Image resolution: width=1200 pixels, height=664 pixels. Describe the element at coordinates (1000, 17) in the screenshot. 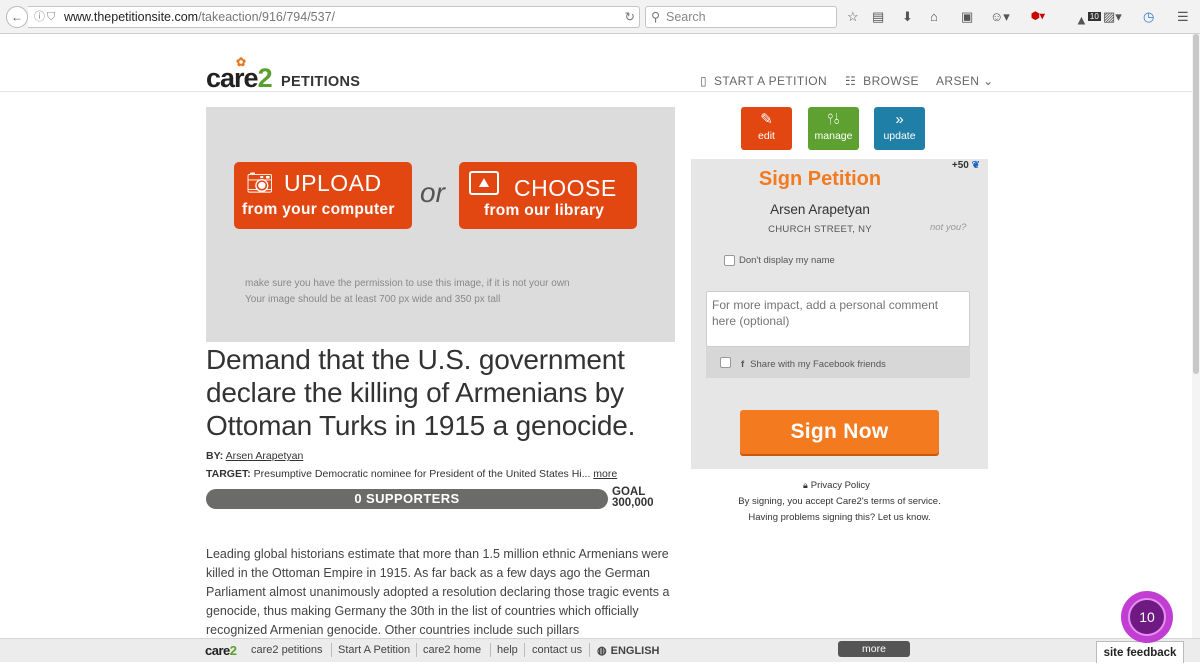

I see `extension-icon: ☺▾` at that location.